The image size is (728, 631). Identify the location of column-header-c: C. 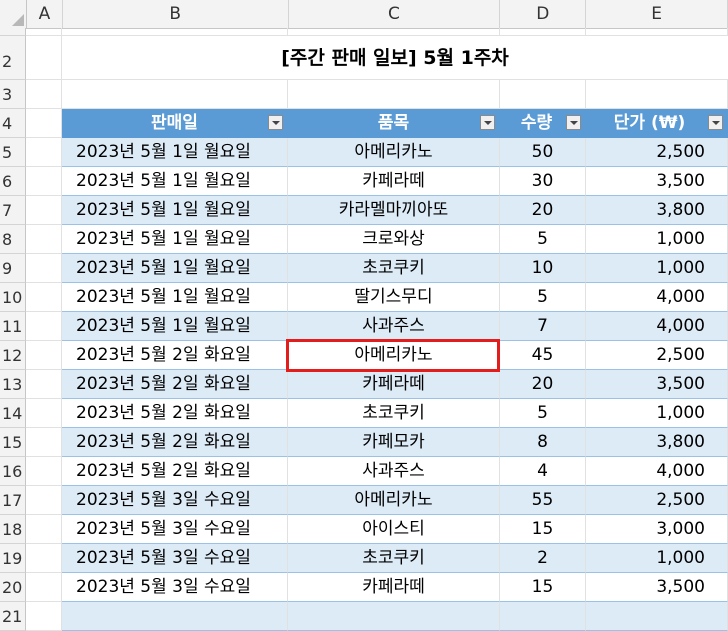
(395, 14).